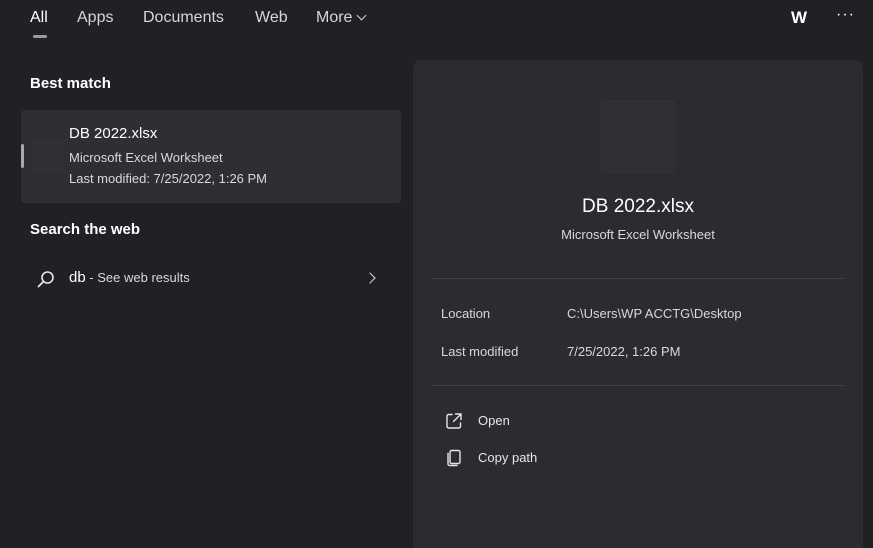  Describe the element at coordinates (146, 157) in the screenshot. I see `result-file-type: Microsoft Excel Worksheet` at that location.